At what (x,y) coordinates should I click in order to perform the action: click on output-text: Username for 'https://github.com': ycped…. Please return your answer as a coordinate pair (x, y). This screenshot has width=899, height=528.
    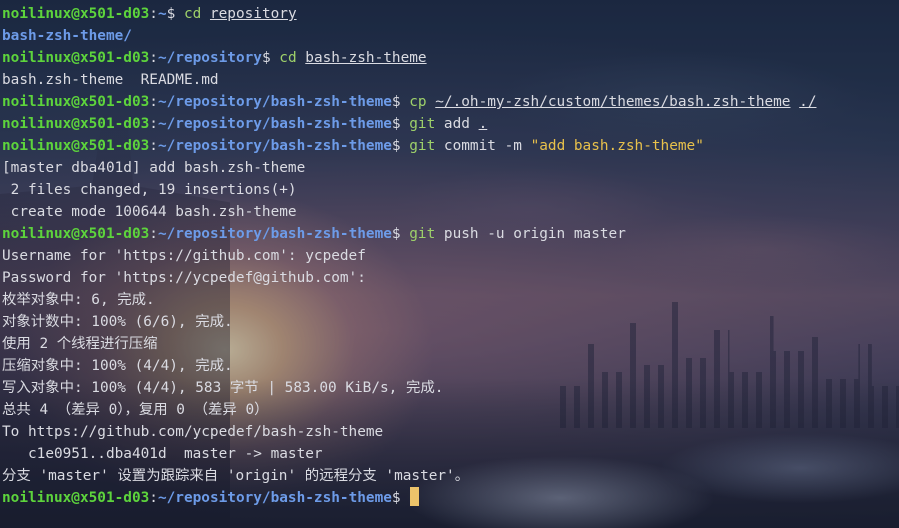
    Looking at the image, I should click on (184, 256).